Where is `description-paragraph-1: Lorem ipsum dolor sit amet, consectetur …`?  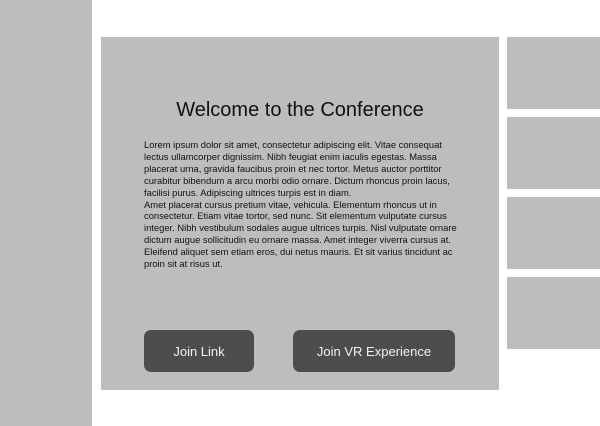 description-paragraph-1: Lorem ipsum dolor sit amet, consectetur … is located at coordinates (297, 168).